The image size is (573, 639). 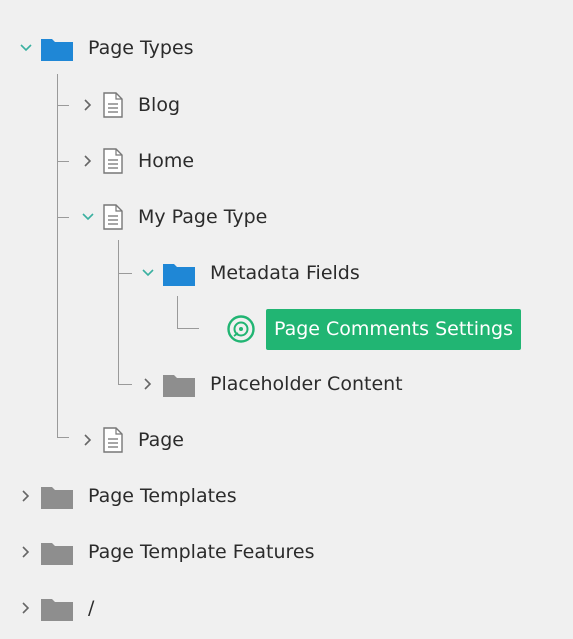 I want to click on tree-node-metadata-fields: Metadata Fields, so click(x=250, y=273).